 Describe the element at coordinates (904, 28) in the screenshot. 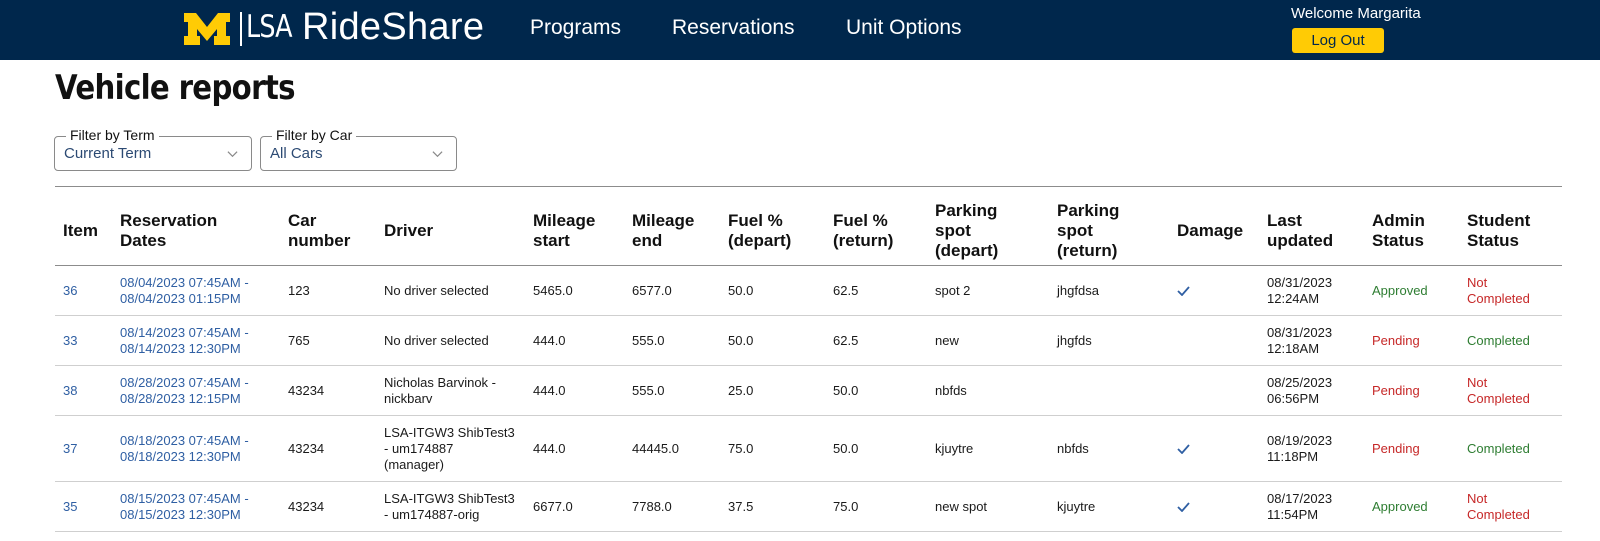

I see `nav-unit-options: Unit Options` at that location.